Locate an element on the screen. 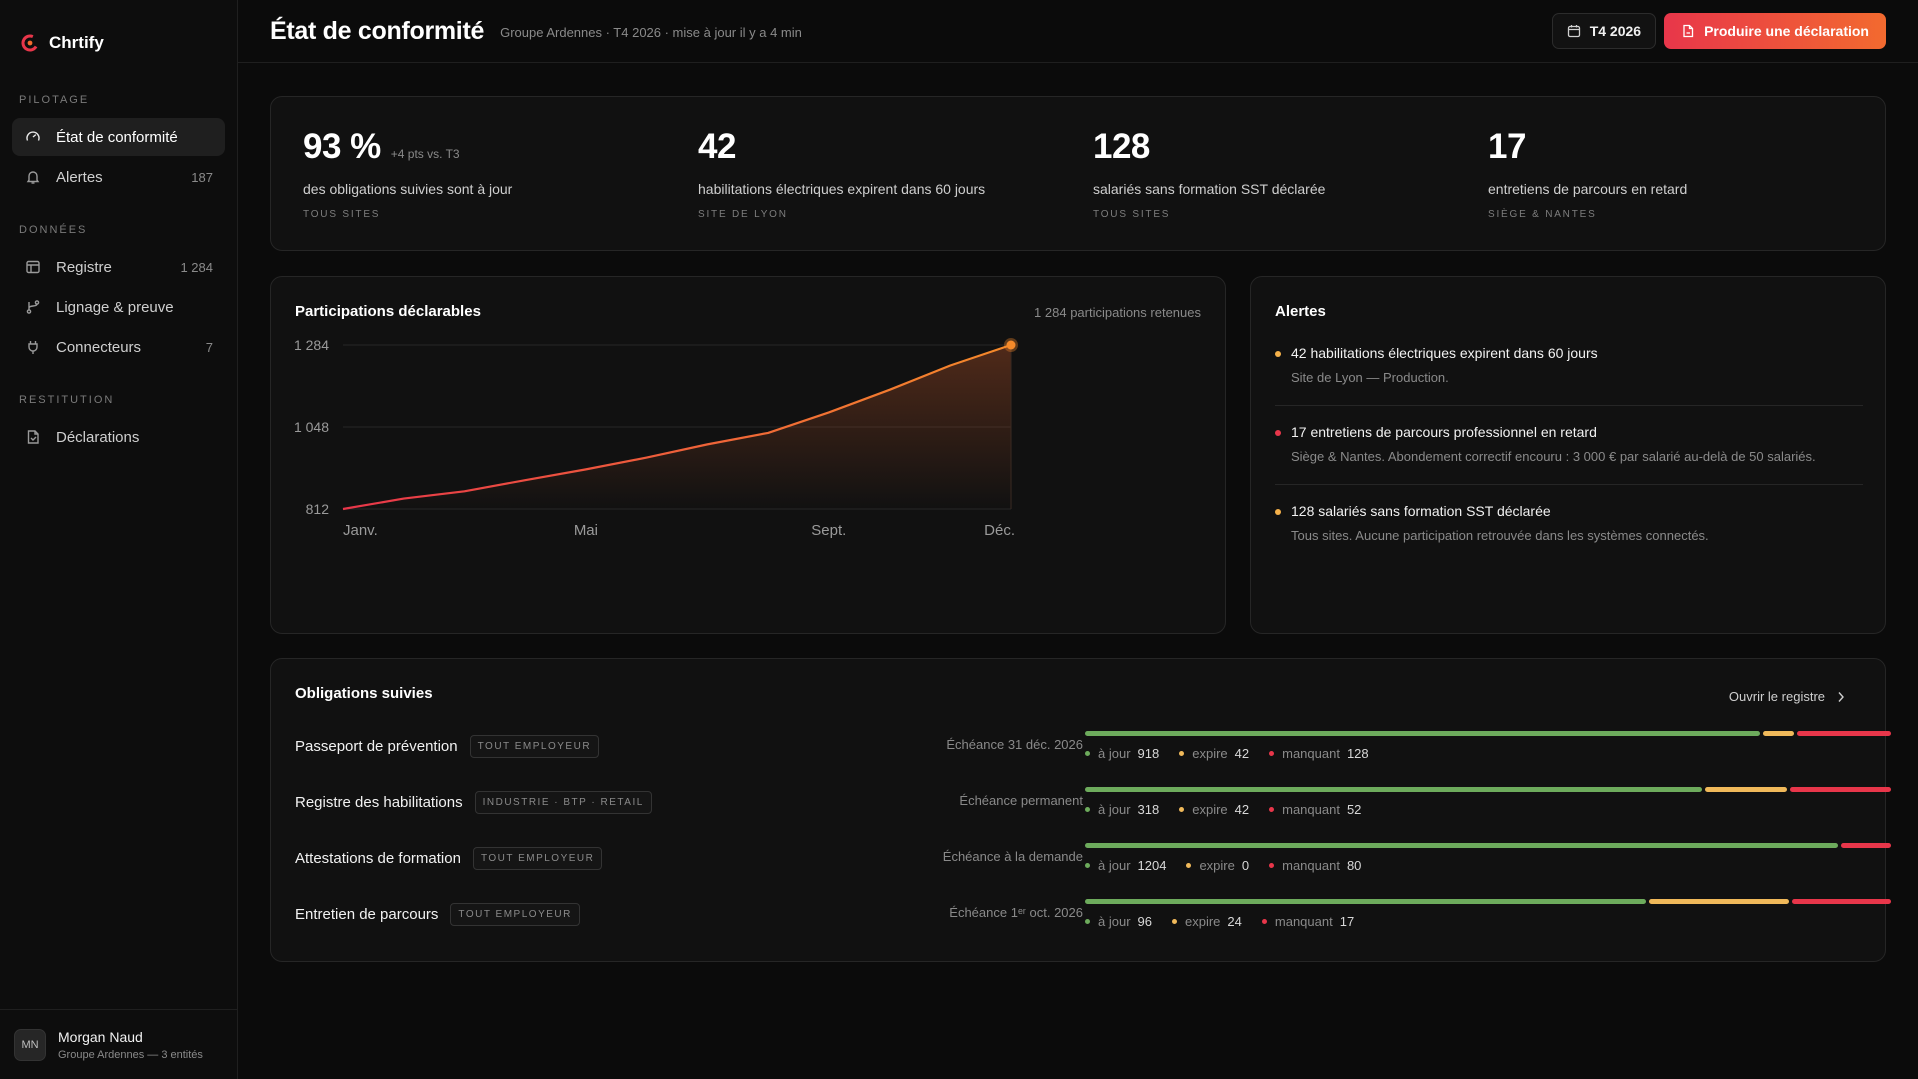 The image size is (1918, 1079). ok-value: 918 is located at coordinates (1148, 753).